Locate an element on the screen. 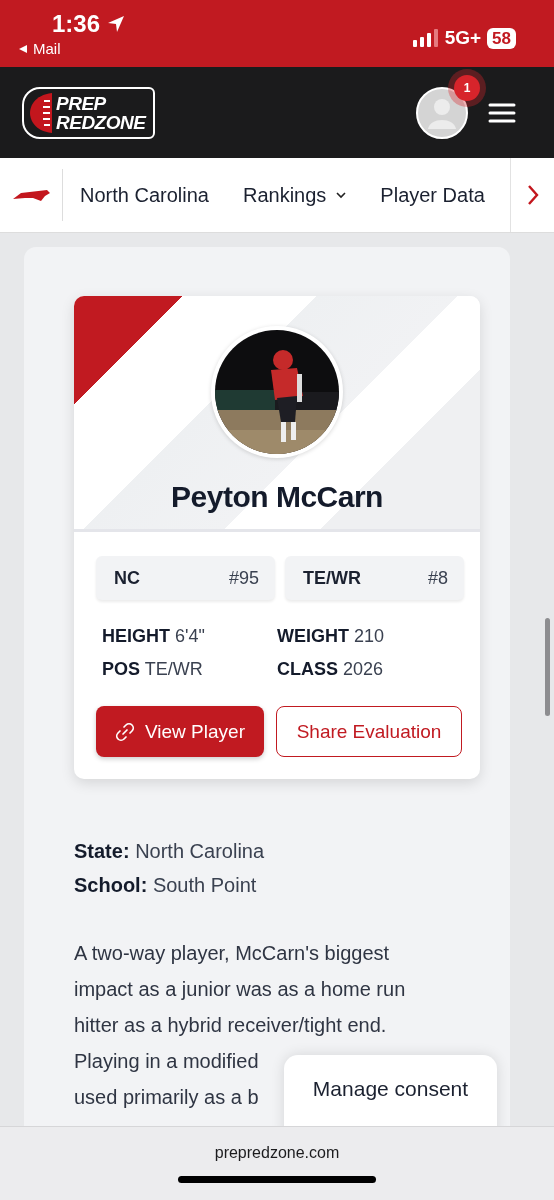  view-player-button: View Player is located at coordinates (180, 731).